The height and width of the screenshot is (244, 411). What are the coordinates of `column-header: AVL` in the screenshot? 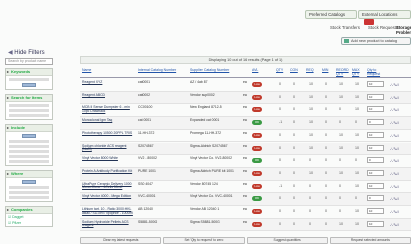 It's located at (261, 70).